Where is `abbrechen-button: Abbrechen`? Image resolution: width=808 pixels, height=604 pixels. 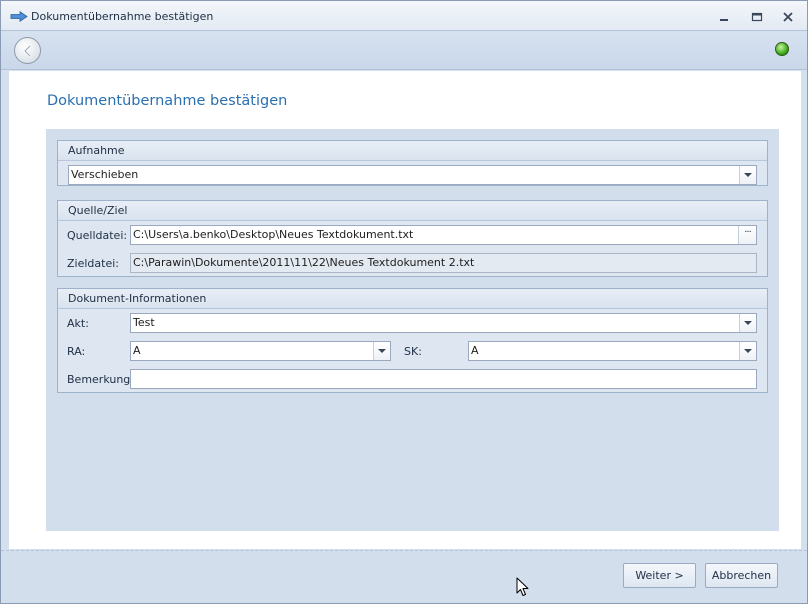
abbrechen-button: Abbrechen is located at coordinates (741, 575).